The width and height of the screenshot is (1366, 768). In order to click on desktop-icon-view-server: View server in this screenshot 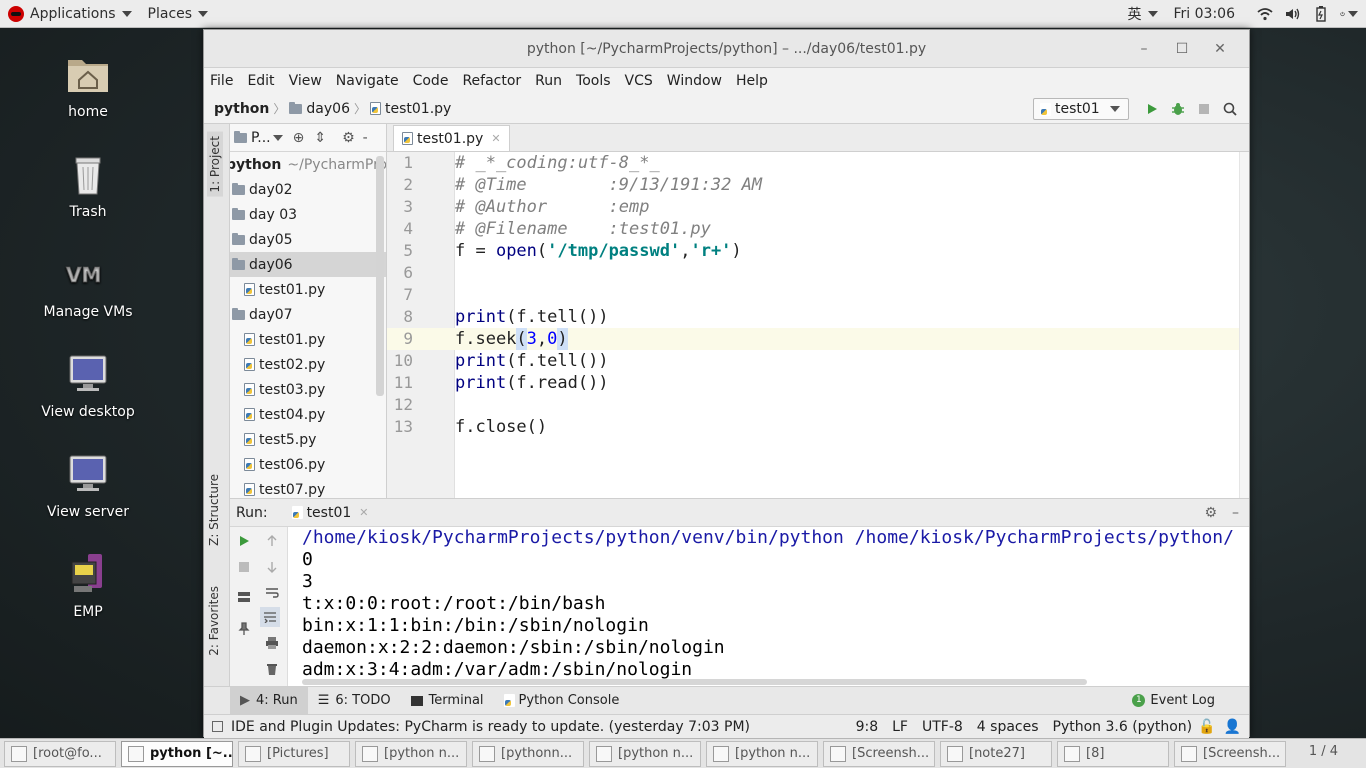, I will do `click(88, 485)`.